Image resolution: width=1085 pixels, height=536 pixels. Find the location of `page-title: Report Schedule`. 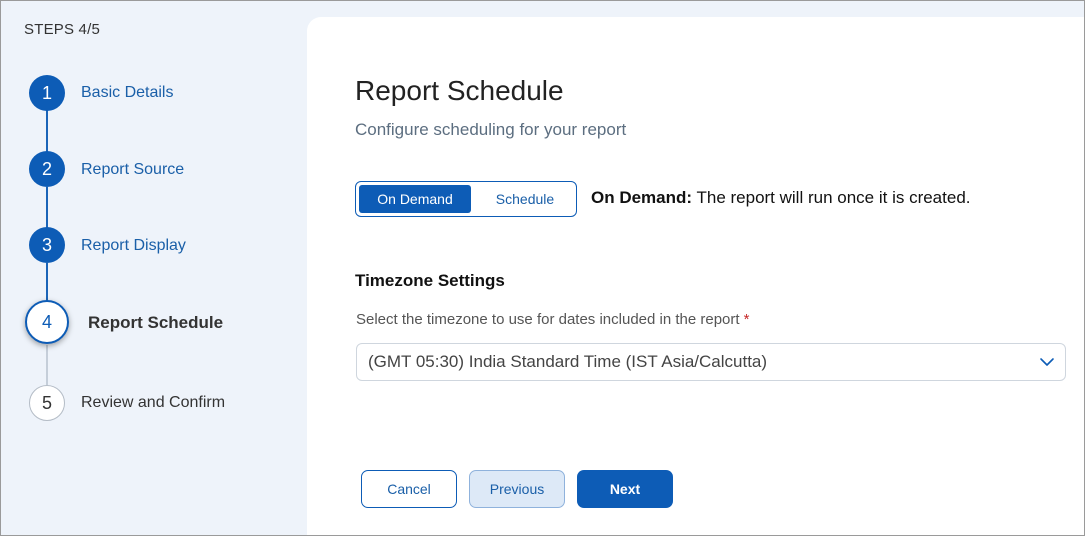

page-title: Report Schedule is located at coordinates (459, 90).